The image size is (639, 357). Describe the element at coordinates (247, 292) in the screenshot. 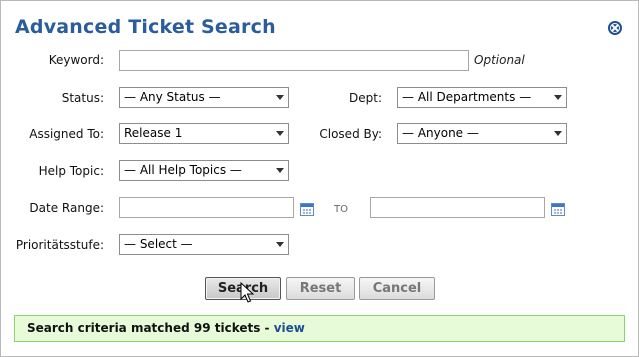

I see `mouse-pointer-icon` at that location.